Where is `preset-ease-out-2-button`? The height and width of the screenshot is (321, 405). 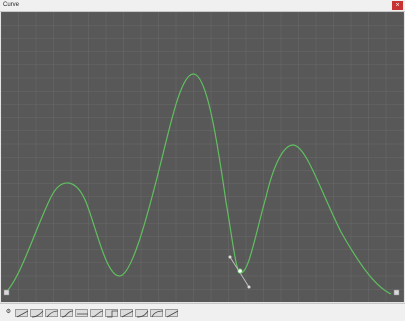 preset-ease-out-2-button is located at coordinates (157, 313).